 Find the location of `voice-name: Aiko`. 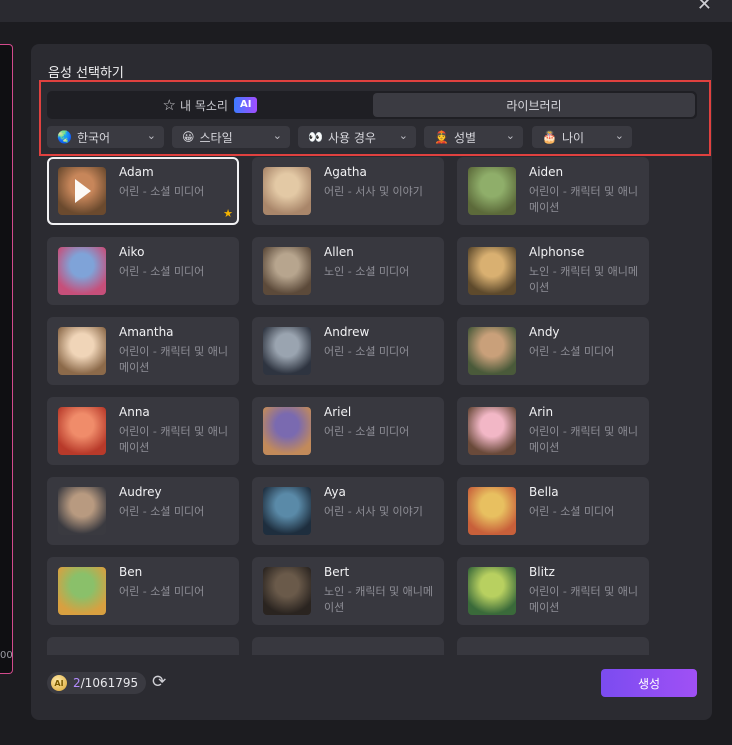

voice-name: Aiko is located at coordinates (132, 252).